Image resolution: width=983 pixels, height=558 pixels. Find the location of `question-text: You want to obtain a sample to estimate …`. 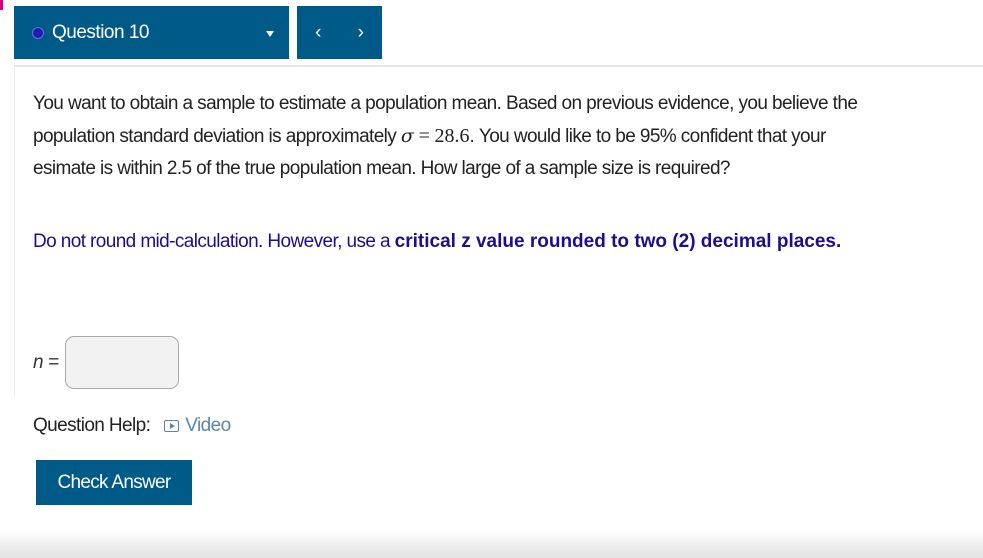

question-text: You want to obtain a sample to estimate … is located at coordinates (453, 136).